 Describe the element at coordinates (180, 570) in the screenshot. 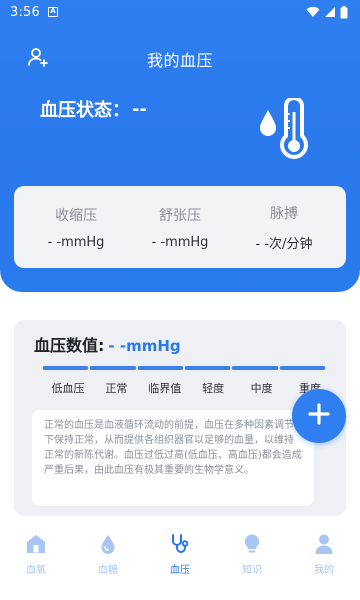

I see `nav-label: 血压` at that location.